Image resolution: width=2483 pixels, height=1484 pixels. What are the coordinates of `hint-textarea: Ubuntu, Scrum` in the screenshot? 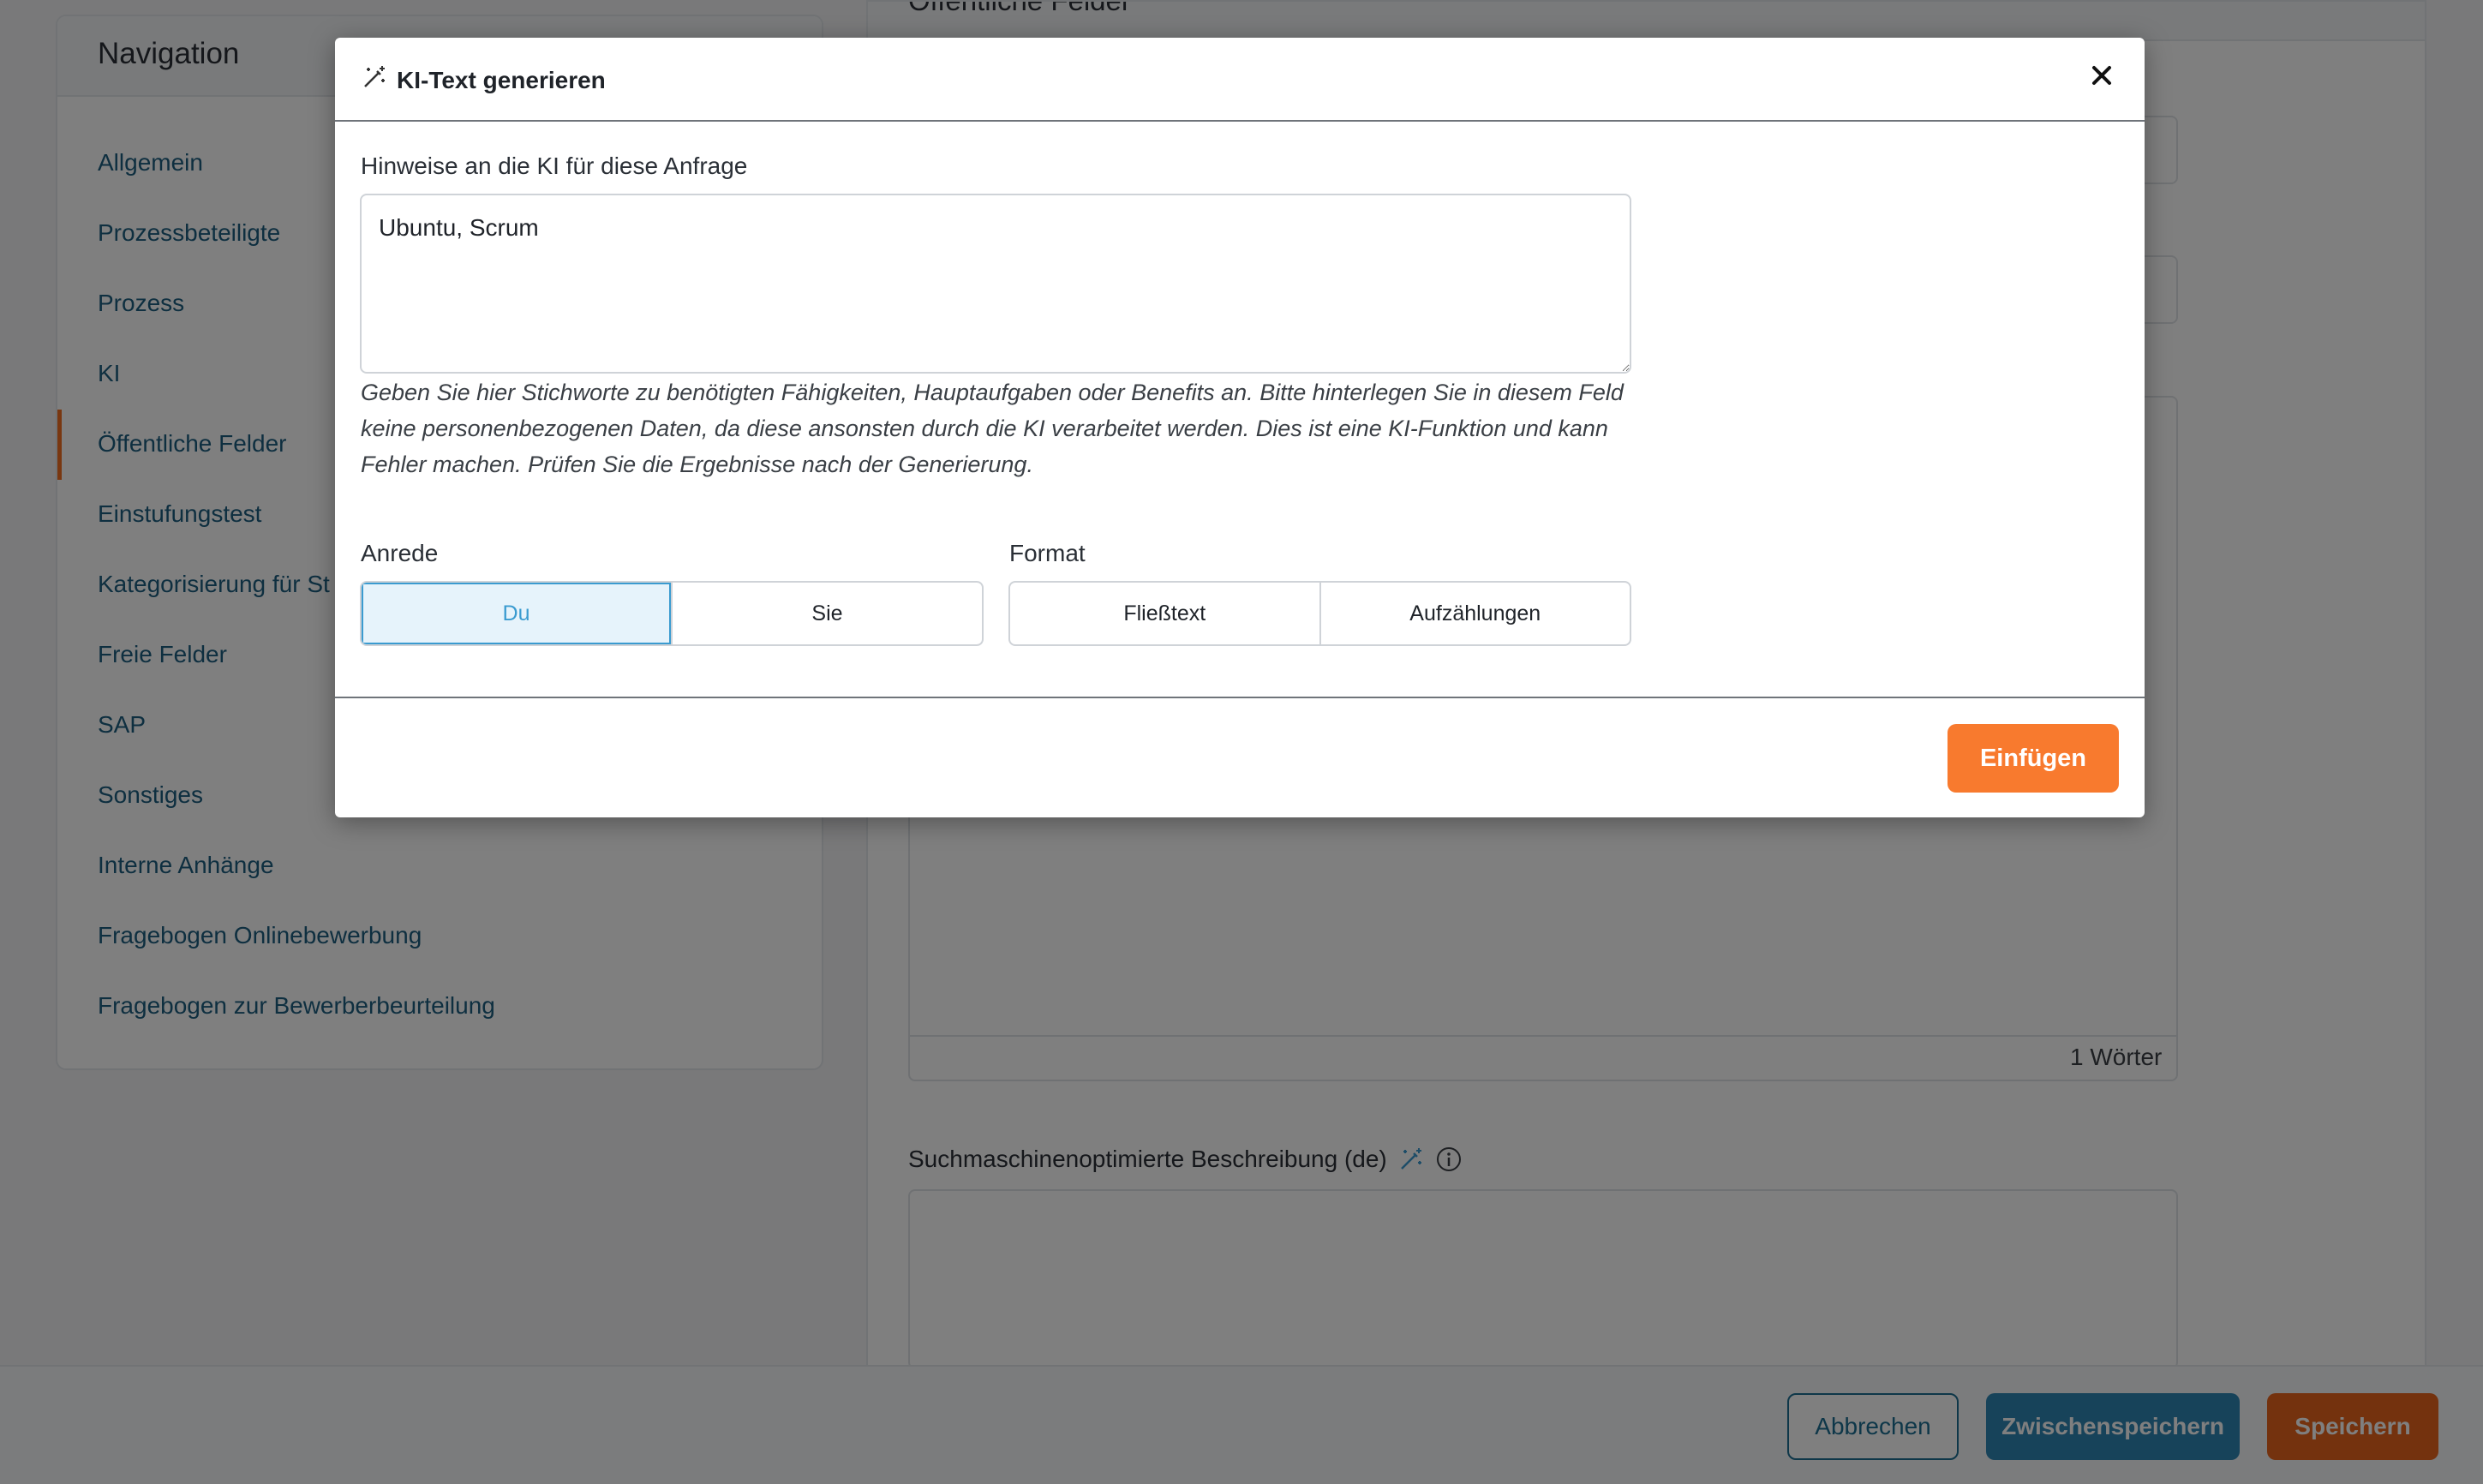 It's located at (995, 284).